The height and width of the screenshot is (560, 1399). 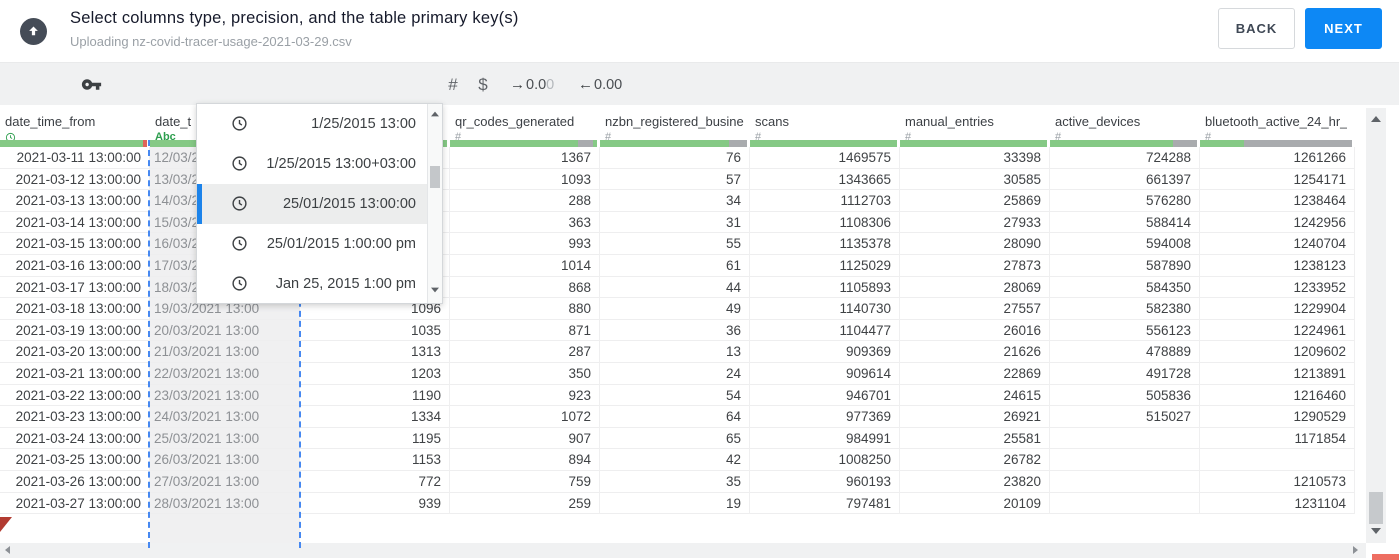 What do you see at coordinates (91, 84) in the screenshot?
I see `primary-key-icon` at bounding box center [91, 84].